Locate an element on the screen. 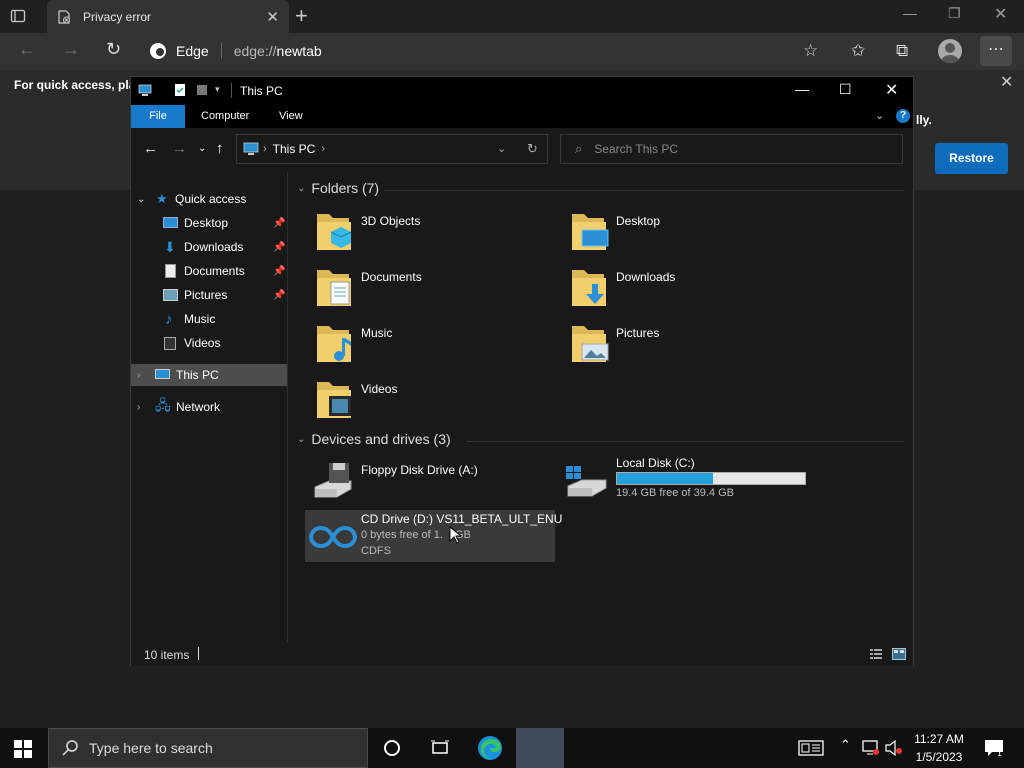 The width and height of the screenshot is (1024, 768). nav-network: › 🖧 Network is located at coordinates (209, 407).